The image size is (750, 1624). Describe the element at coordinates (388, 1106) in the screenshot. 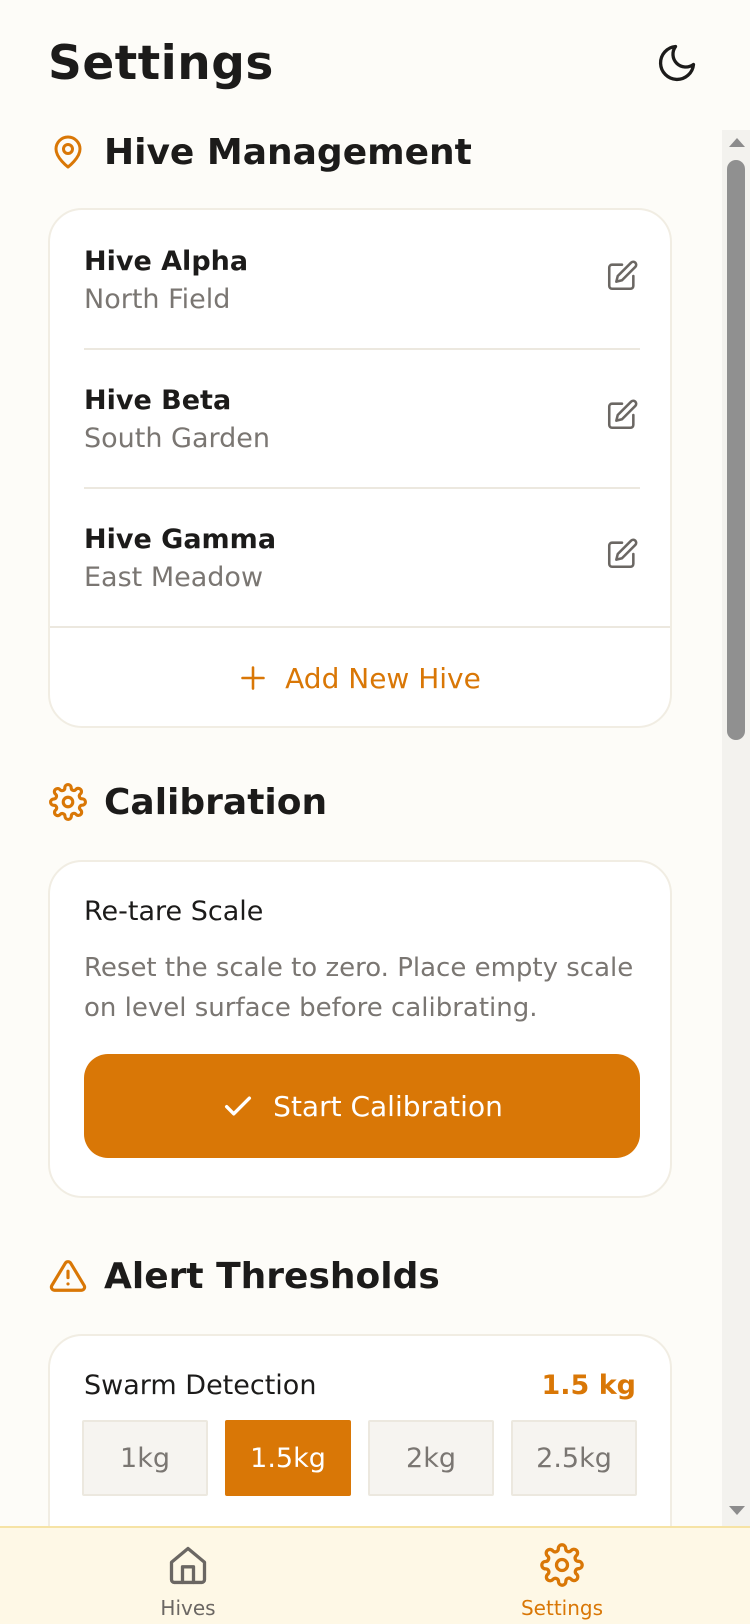

I see `start-calibration-label: Start Calibration` at that location.